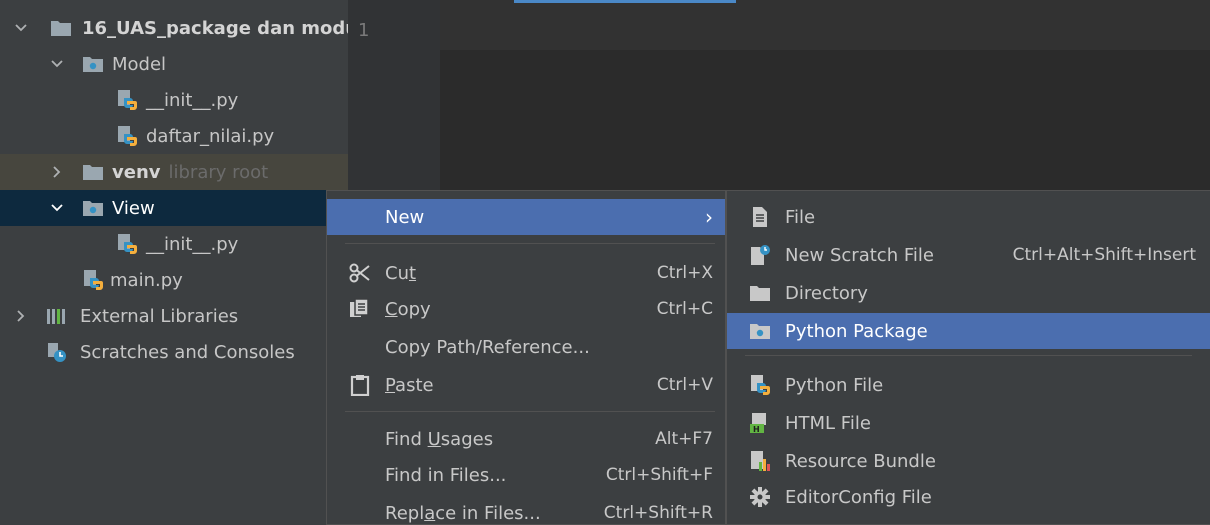  What do you see at coordinates (390, 385) in the screenshot?
I see `mnemonic: P` at bounding box center [390, 385].